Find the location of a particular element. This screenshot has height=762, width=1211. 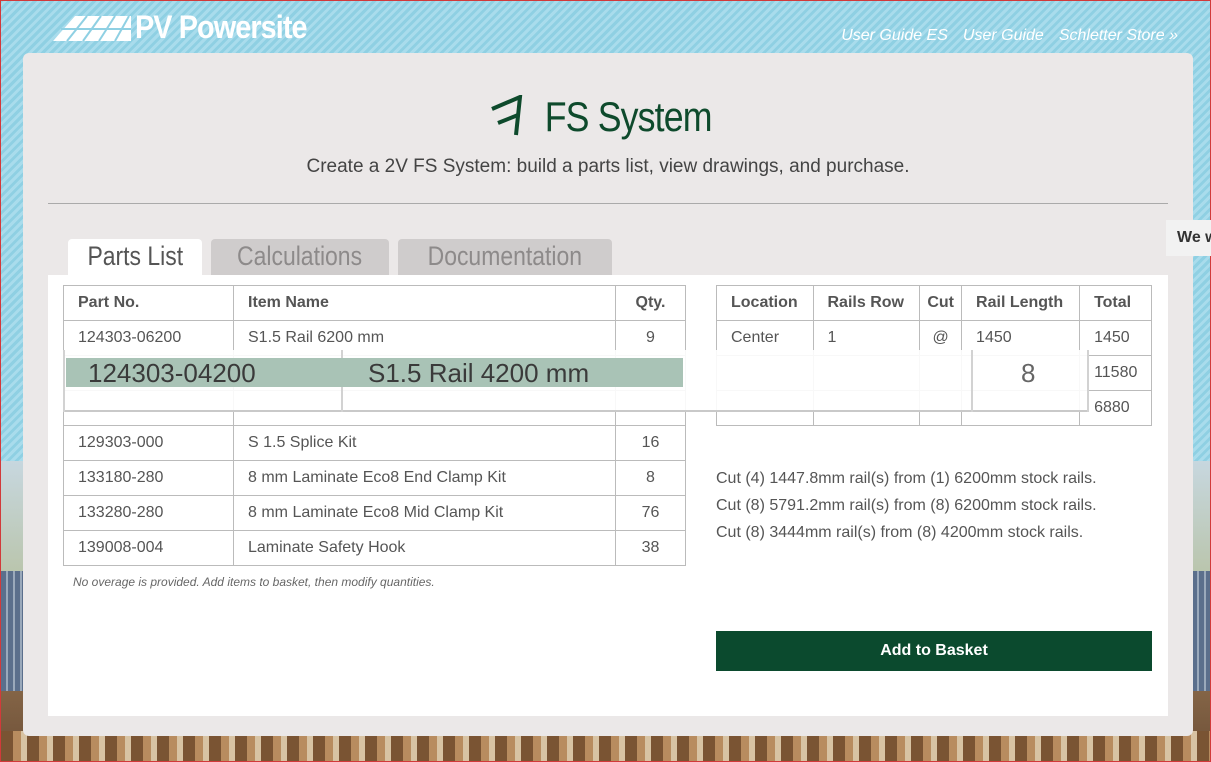

tab-documentation: Documentation is located at coordinates (505, 257).